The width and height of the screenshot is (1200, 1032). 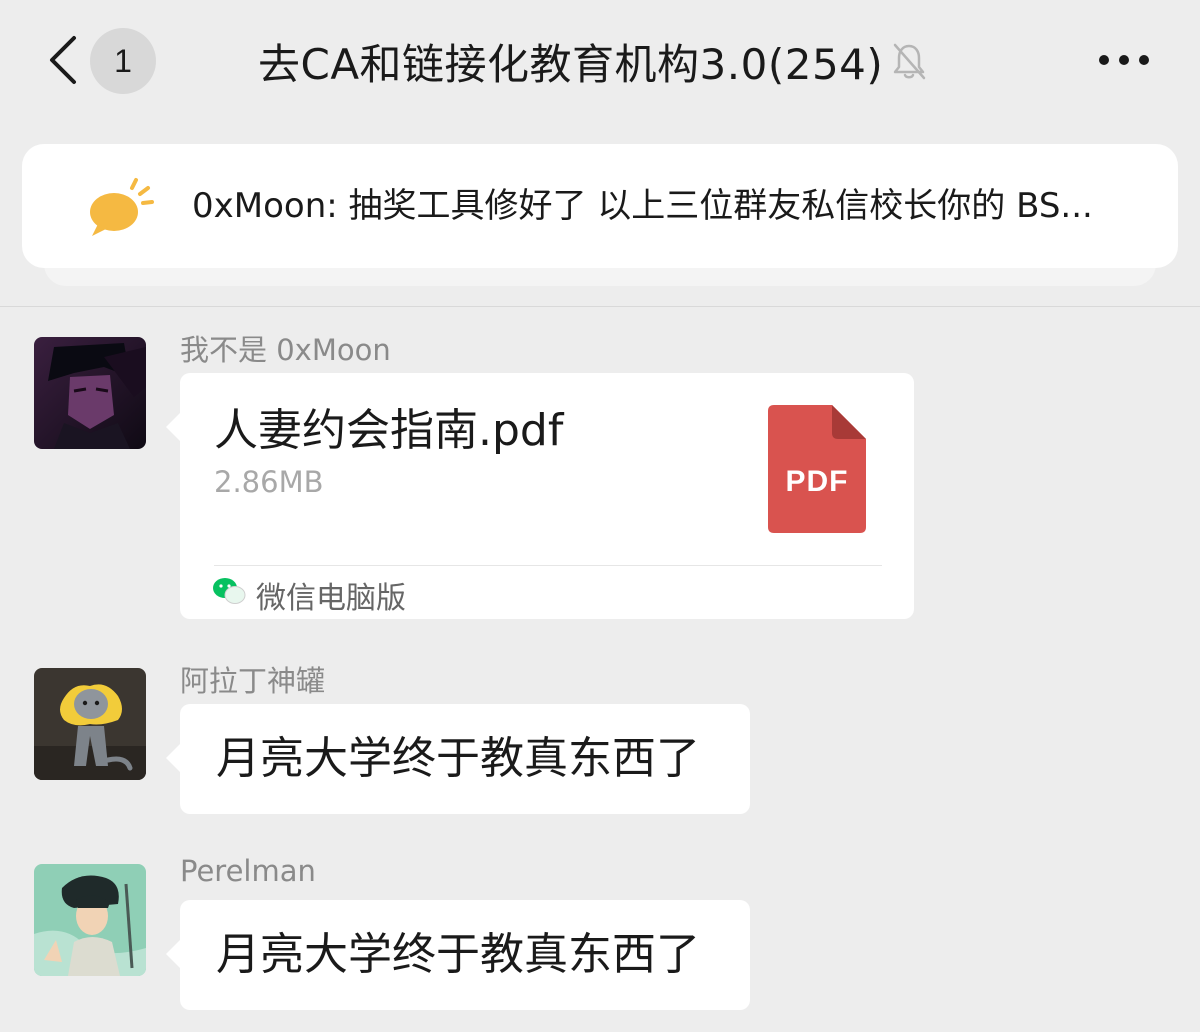 I want to click on section-divider, so click(x=600, y=306).